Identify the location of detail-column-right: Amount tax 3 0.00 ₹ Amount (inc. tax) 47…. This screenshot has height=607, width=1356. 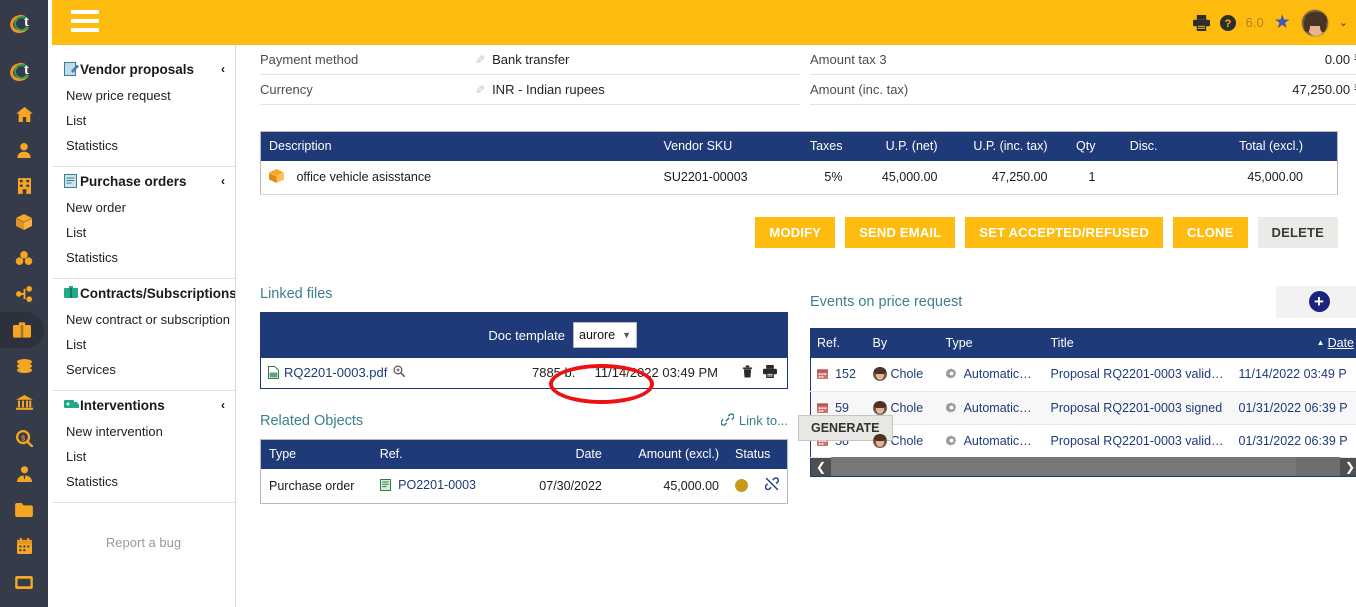
(1083, 75).